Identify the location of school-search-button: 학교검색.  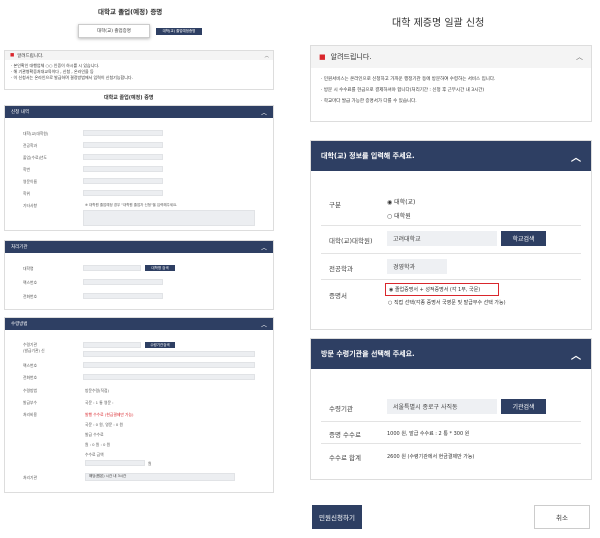
(523, 238).